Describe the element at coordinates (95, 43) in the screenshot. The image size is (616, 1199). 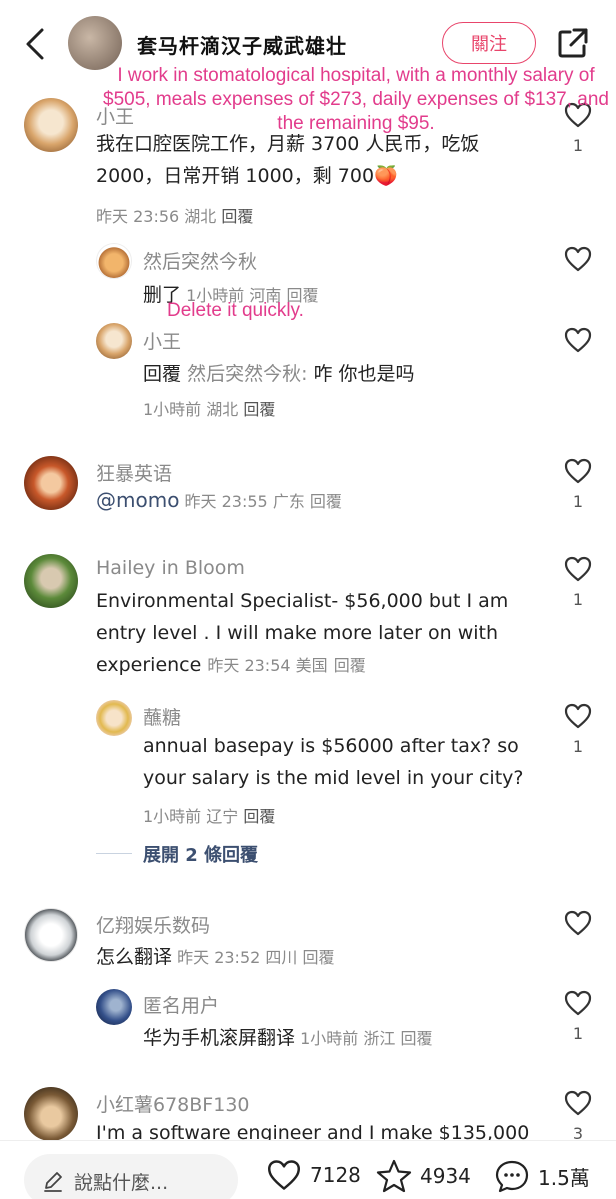
I see `author-avatar` at that location.